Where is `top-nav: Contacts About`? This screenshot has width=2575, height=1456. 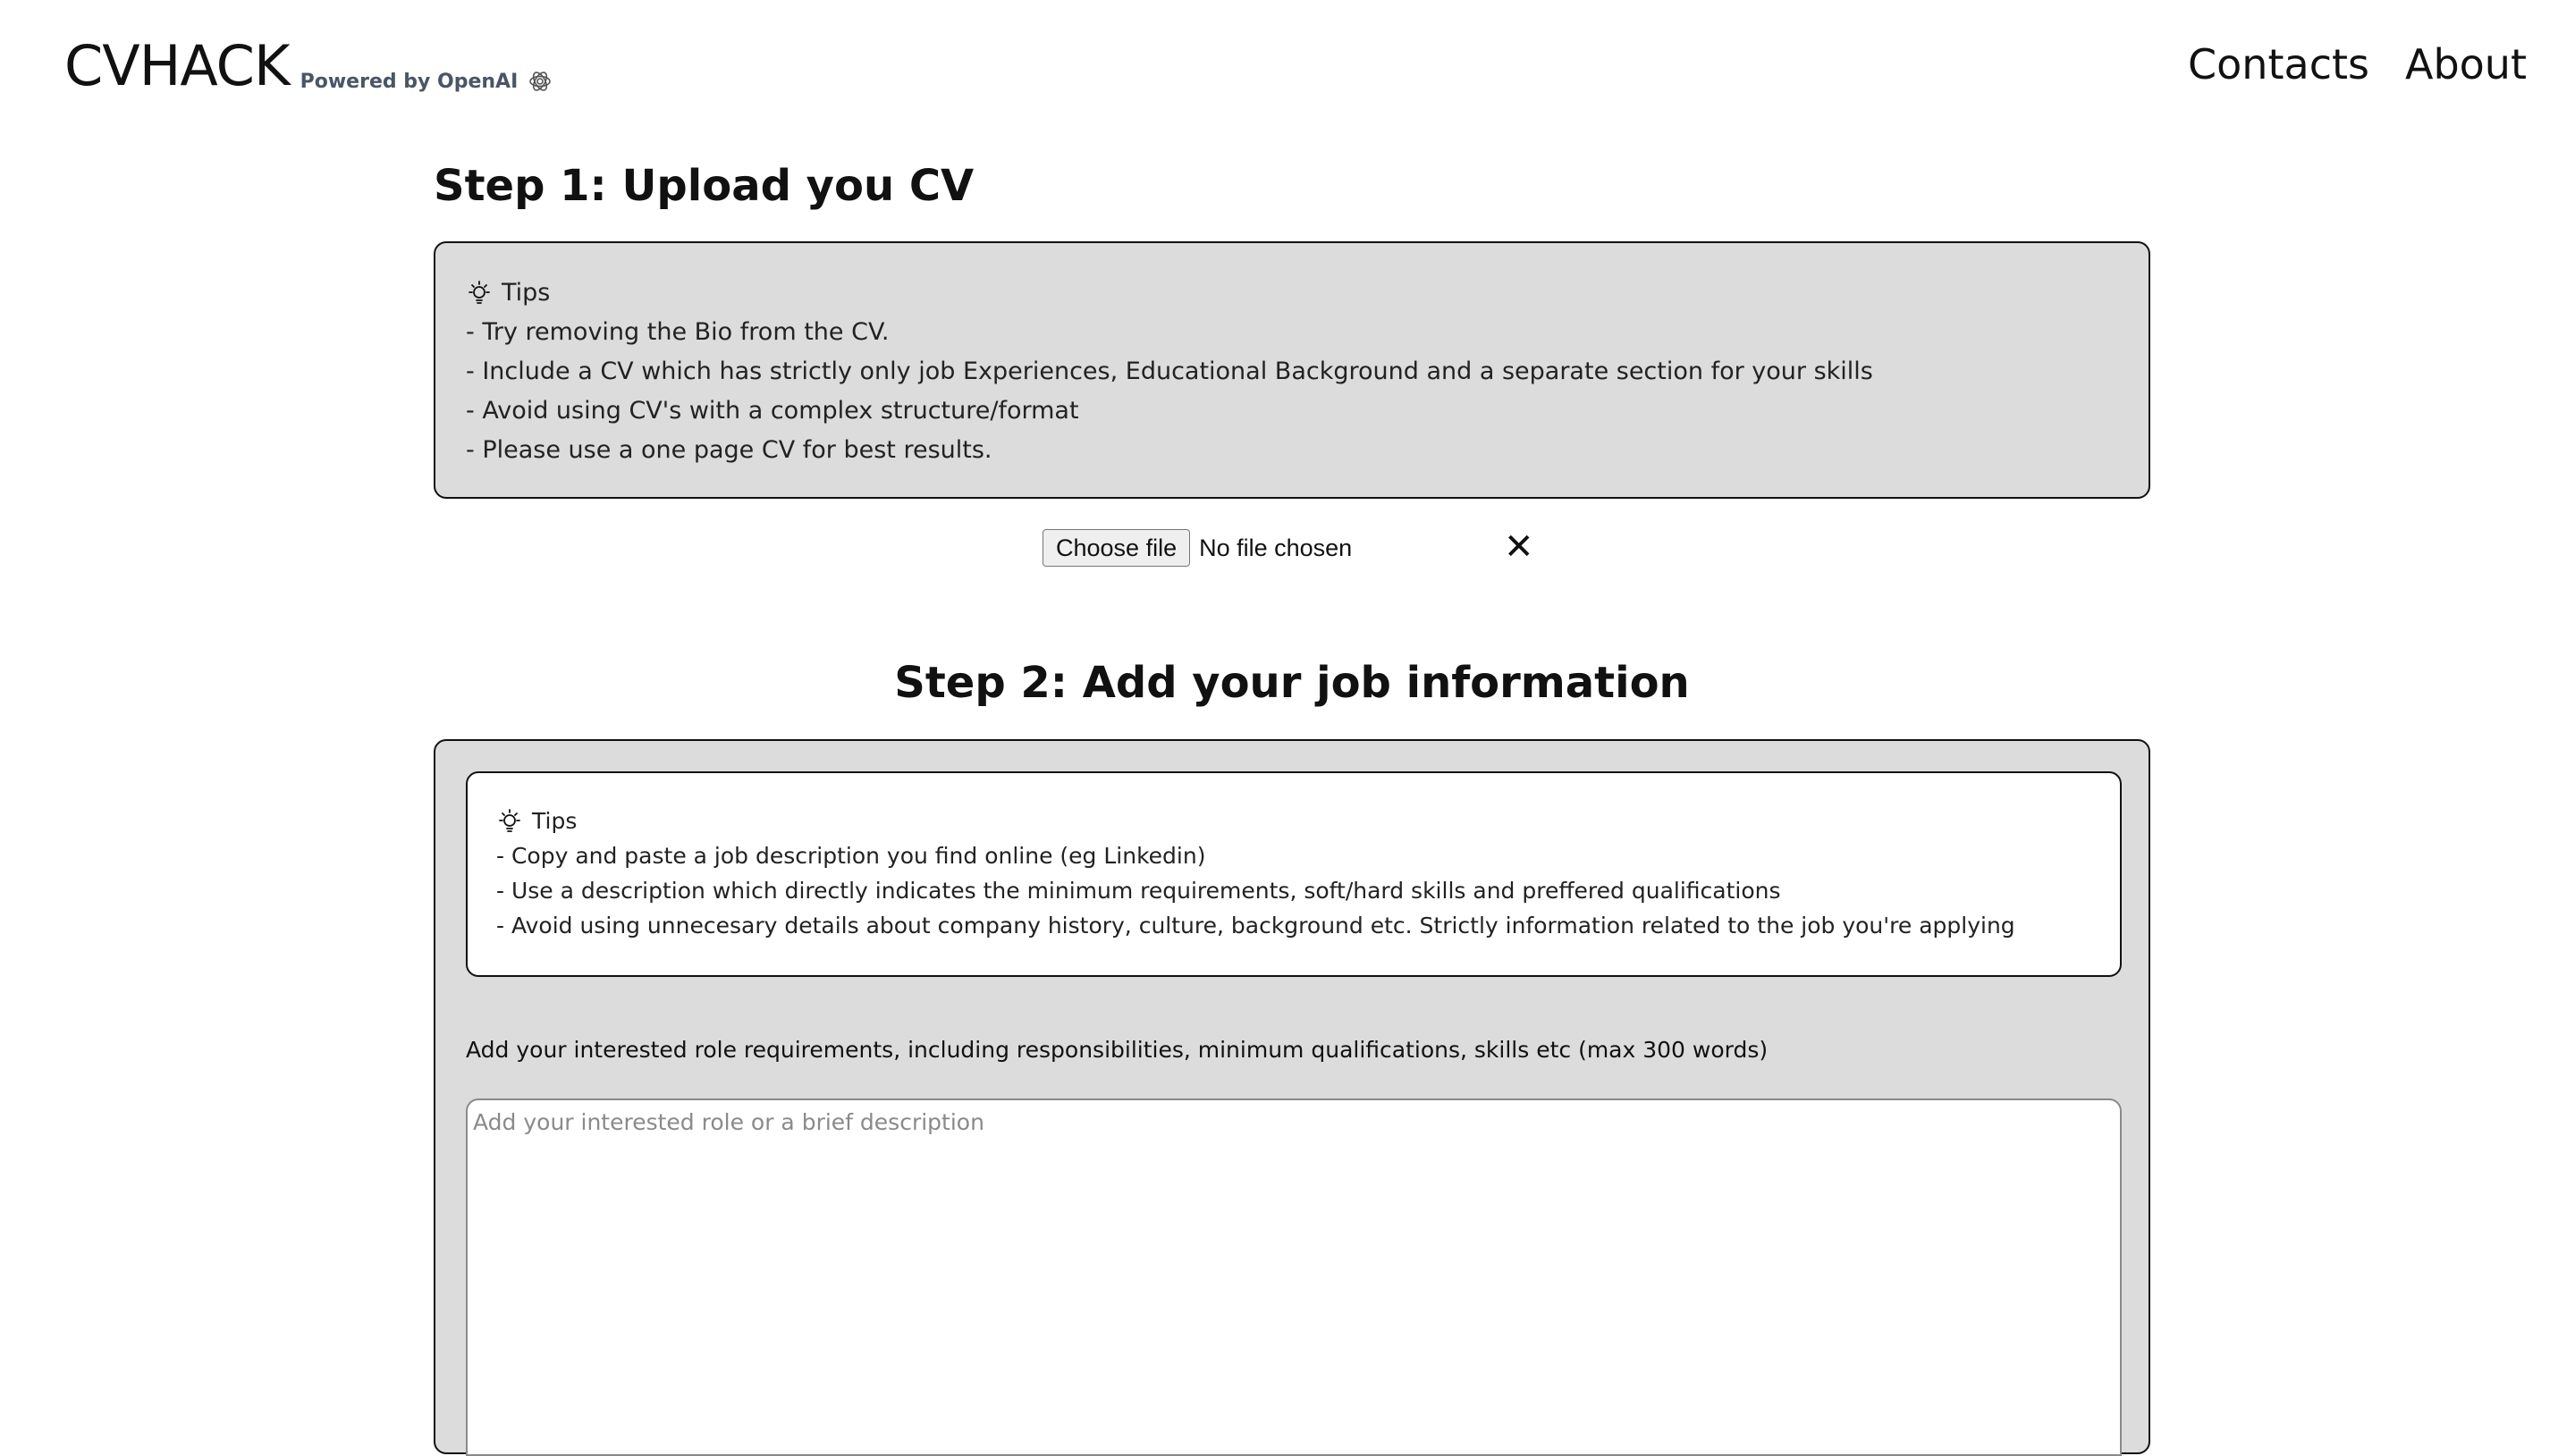 top-nav: Contacts About is located at coordinates (2357, 64).